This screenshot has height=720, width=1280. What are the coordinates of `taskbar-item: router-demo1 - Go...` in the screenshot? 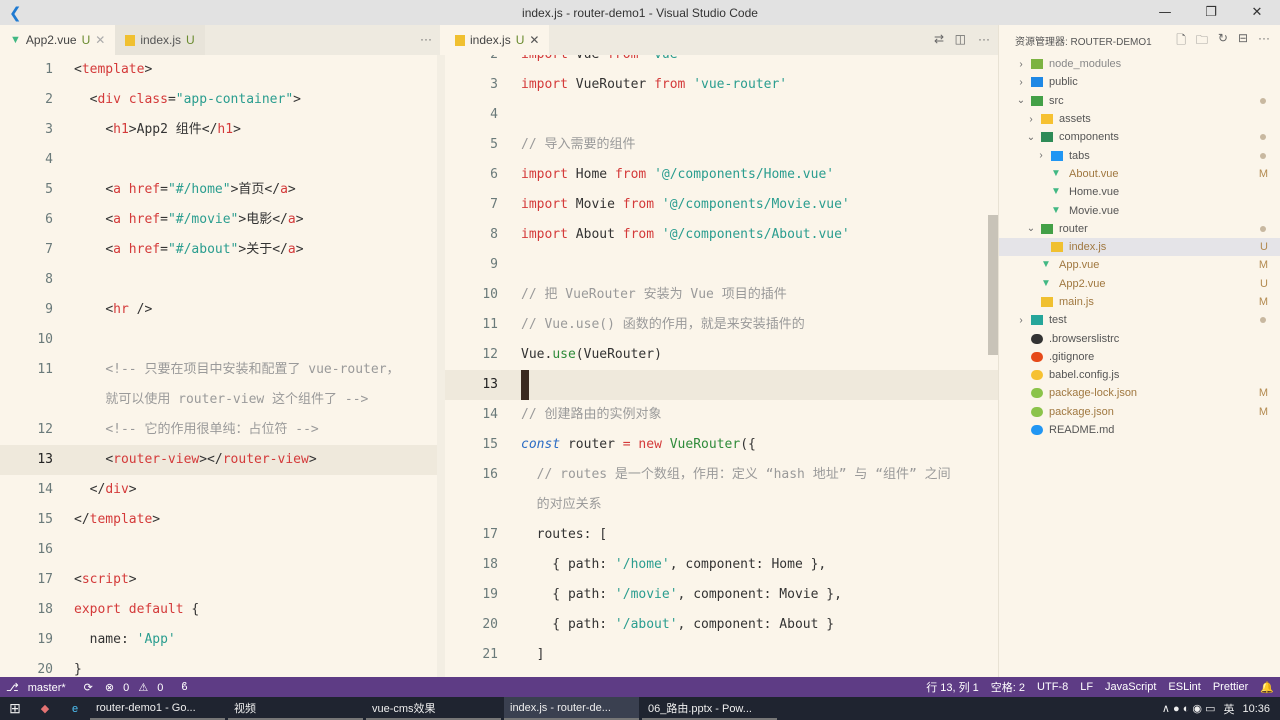 It's located at (157, 708).